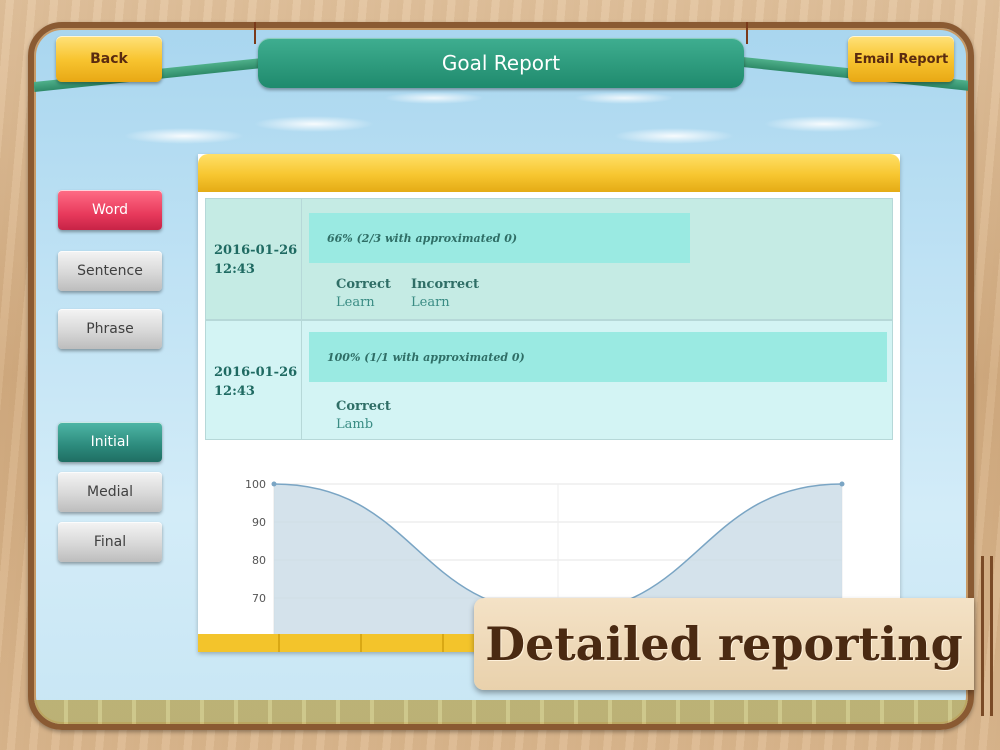  What do you see at coordinates (426, 357) in the screenshot?
I see `score-text: 100% (1/1 with approximated 0)` at bounding box center [426, 357].